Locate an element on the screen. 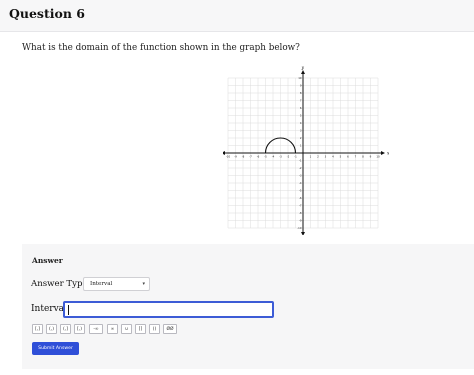 The width and height of the screenshot is (474, 375). y-tick-label: 10 is located at coordinates (300, 78).